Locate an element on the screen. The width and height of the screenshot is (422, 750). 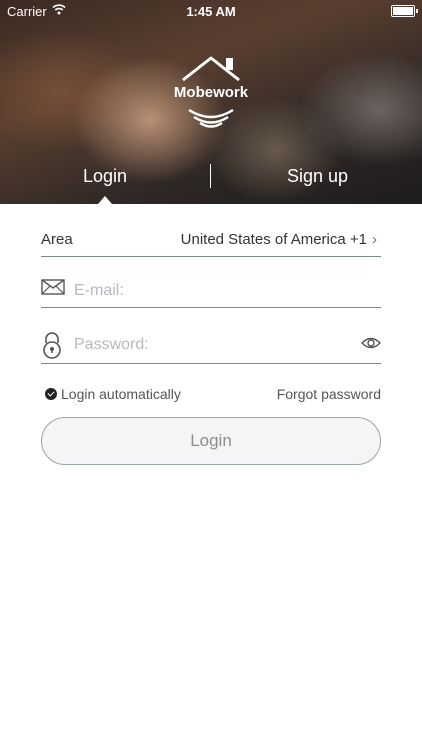
email-field-row is located at coordinates (211, 291).